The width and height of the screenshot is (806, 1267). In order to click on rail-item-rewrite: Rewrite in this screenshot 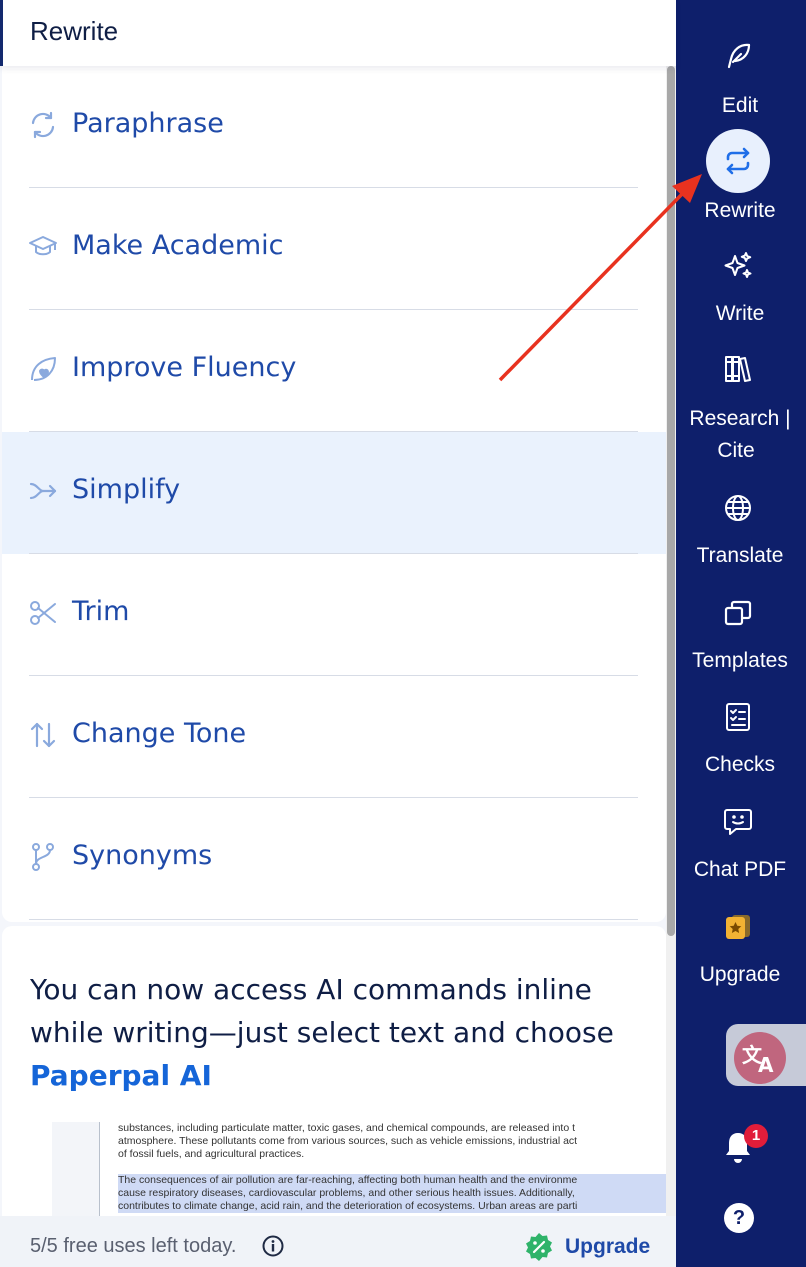, I will do `click(741, 179)`.